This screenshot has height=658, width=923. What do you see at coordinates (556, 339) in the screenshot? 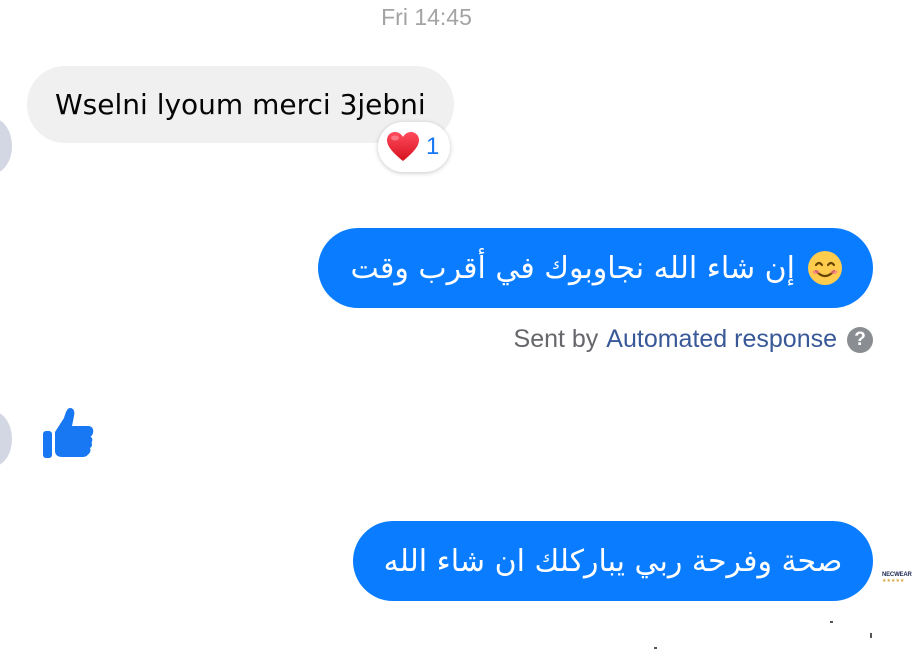
I see `sent-by-label: Sent by` at bounding box center [556, 339].